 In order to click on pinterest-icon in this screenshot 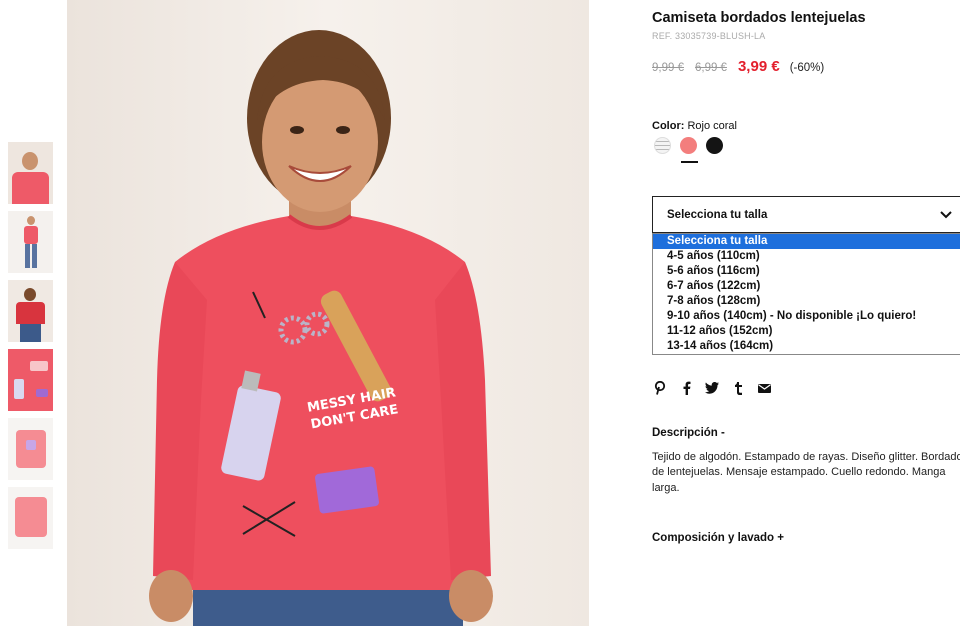, I will do `click(660, 388)`.